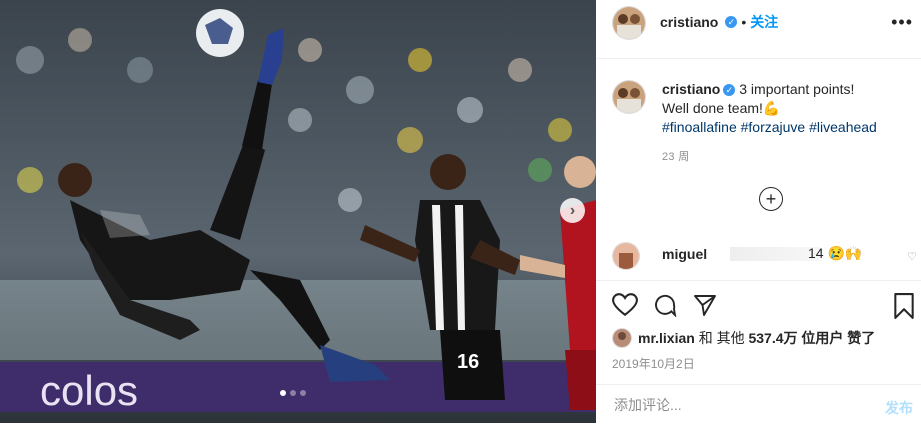 This screenshot has height=424, width=921. Describe the element at coordinates (719, 22) in the screenshot. I see `header-author-row: cristiano ✓ • 关注` at that location.